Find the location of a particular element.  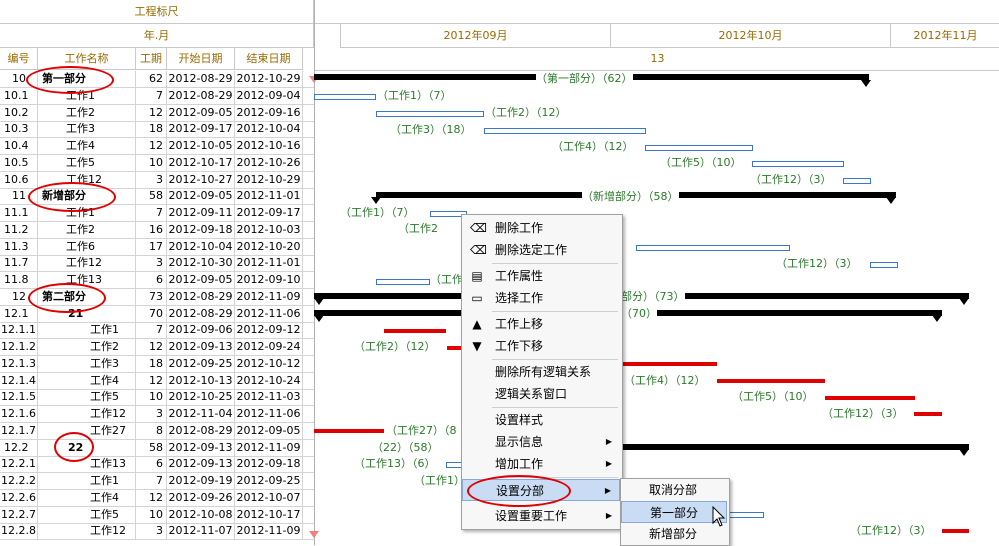

menu-item-add-task: 增加工作 ▶ is located at coordinates (541, 464).